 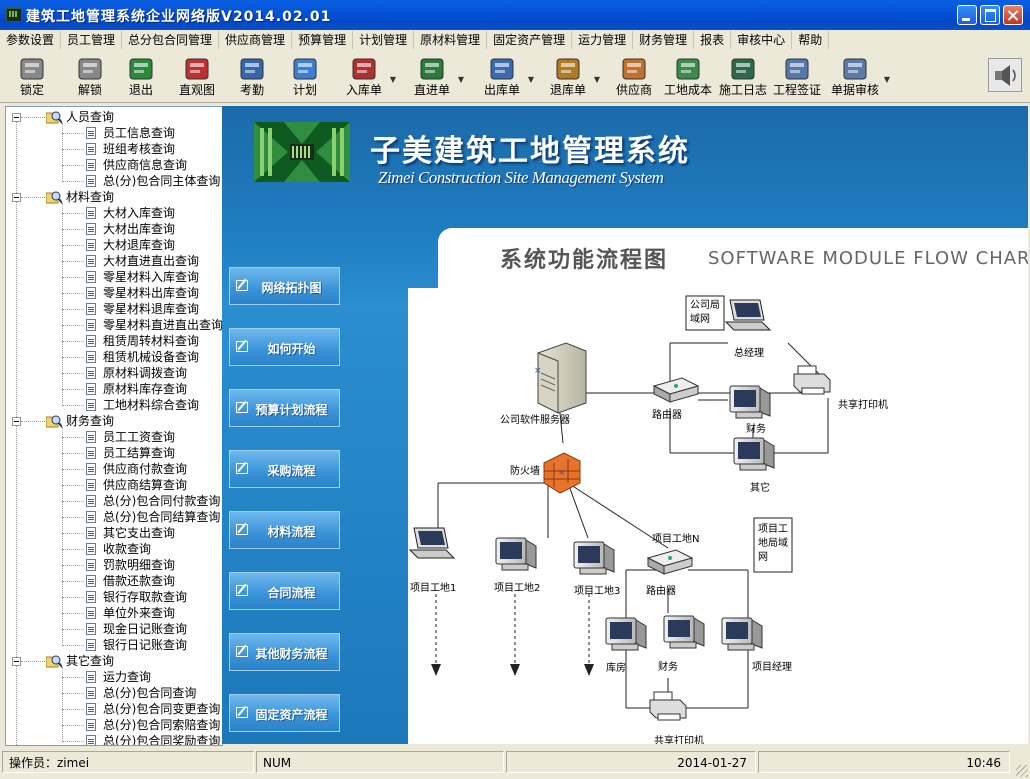 What do you see at coordinates (369, 77) in the screenshot?
I see `toolbar-button-6: 入库单 ▼` at bounding box center [369, 77].